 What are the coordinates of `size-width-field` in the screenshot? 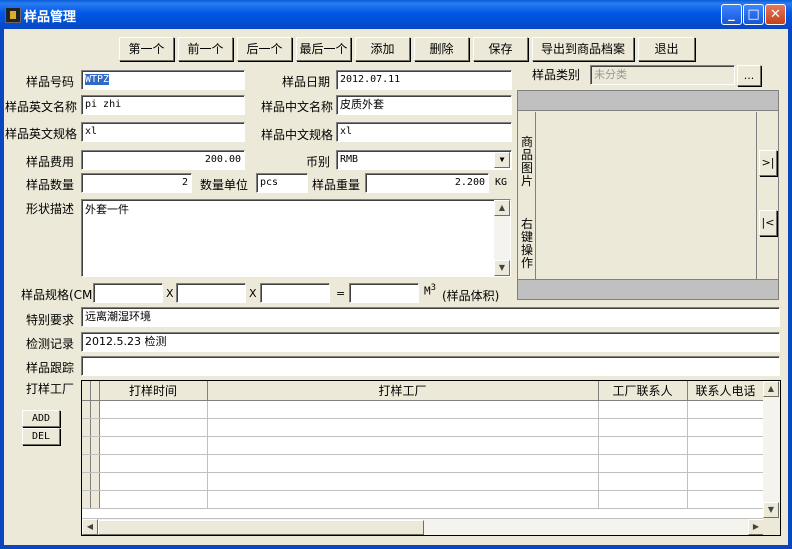 It's located at (211, 293).